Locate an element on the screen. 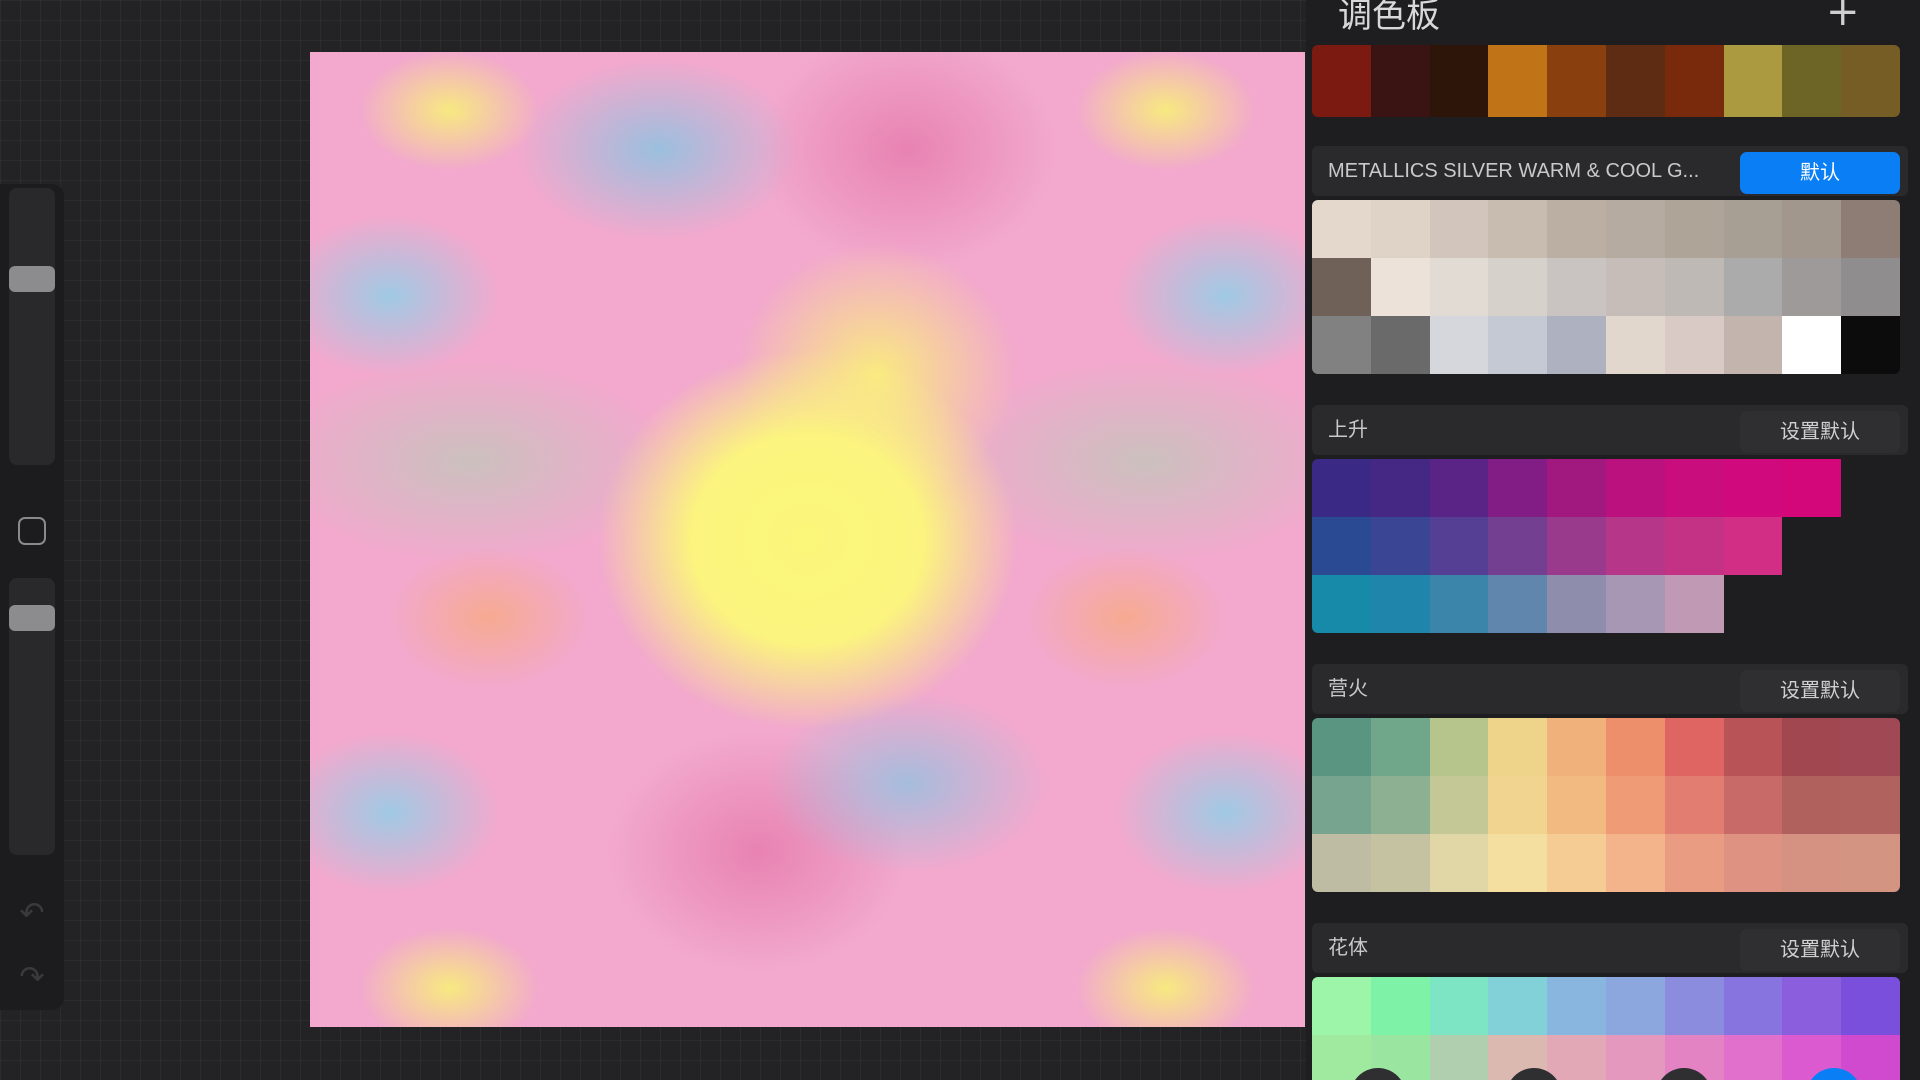  redo-icon: ↷ is located at coordinates (32, 978).